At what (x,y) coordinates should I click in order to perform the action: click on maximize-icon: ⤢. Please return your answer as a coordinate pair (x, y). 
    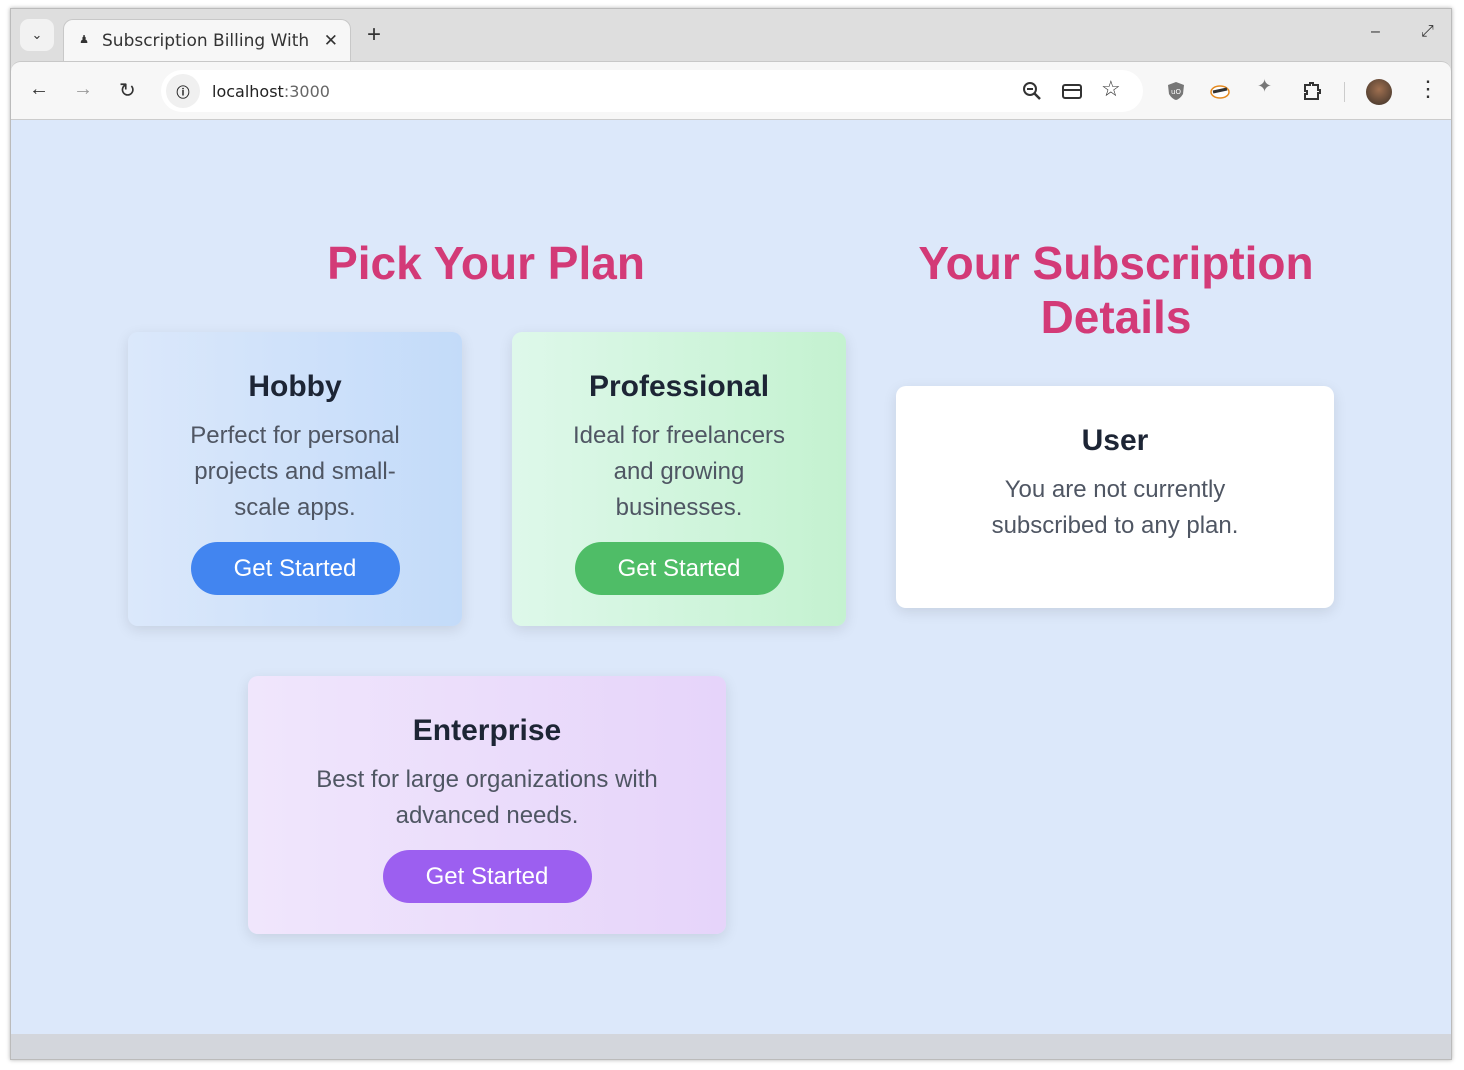
    Looking at the image, I should click on (1427, 32).